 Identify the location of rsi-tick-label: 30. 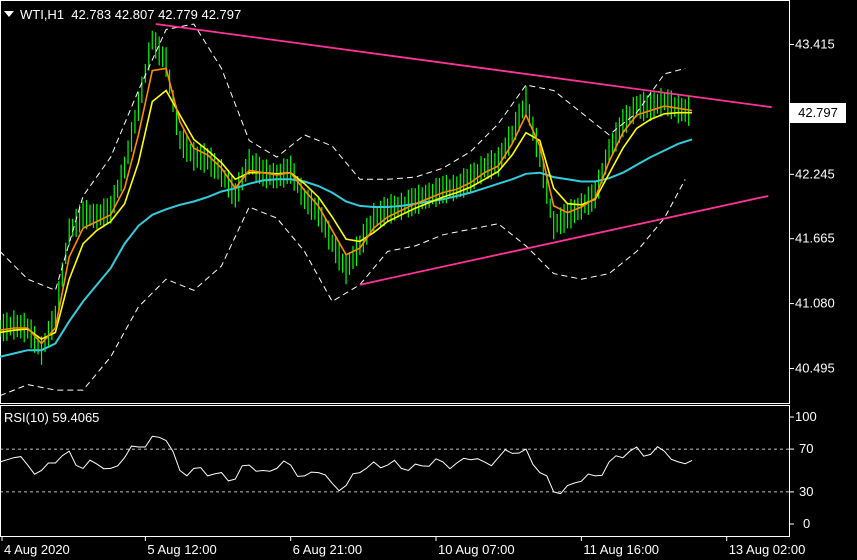
(806, 491).